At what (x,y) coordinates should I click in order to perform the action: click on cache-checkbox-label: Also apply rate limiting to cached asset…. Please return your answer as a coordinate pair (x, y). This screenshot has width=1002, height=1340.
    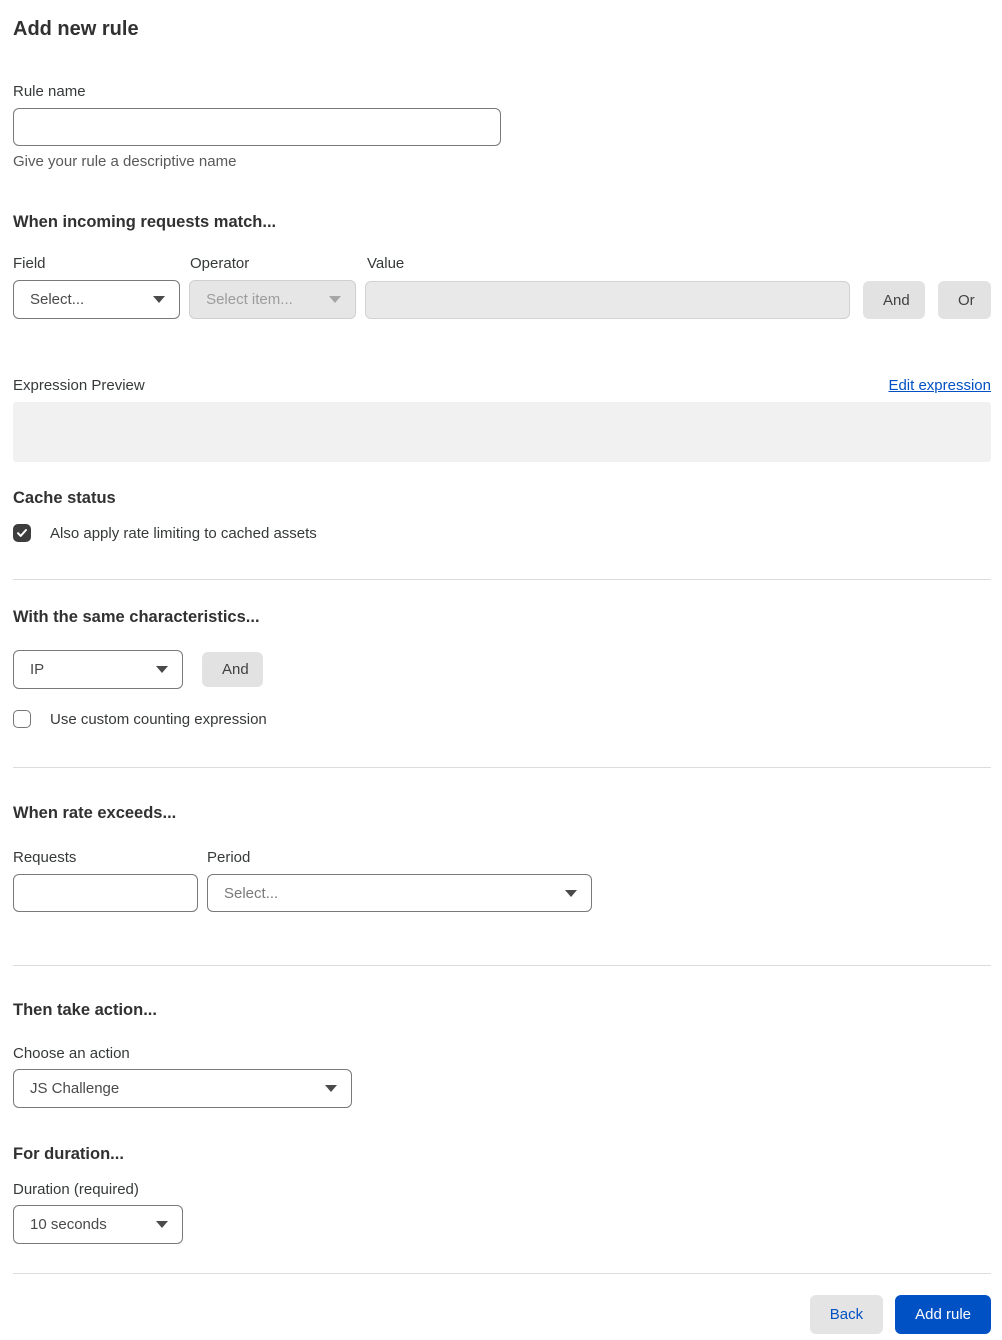
    Looking at the image, I should click on (183, 533).